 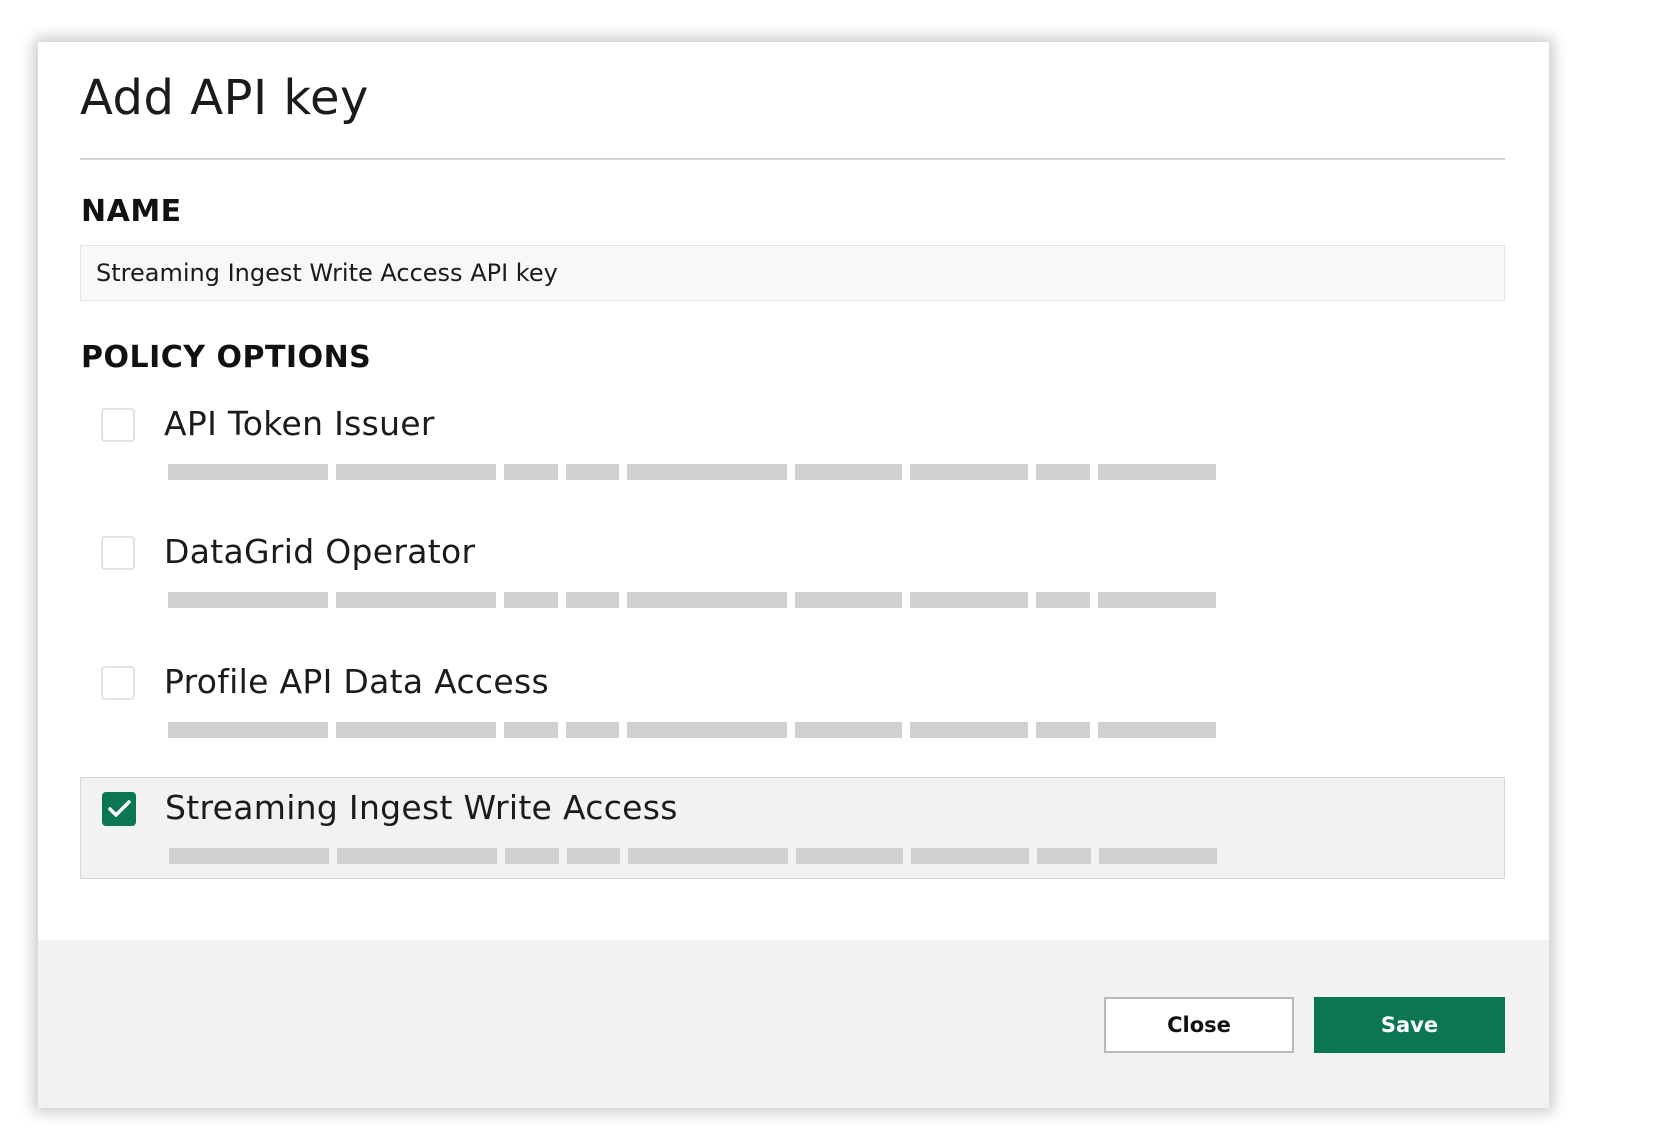 What do you see at coordinates (792, 159) in the screenshot?
I see `title-divider` at bounding box center [792, 159].